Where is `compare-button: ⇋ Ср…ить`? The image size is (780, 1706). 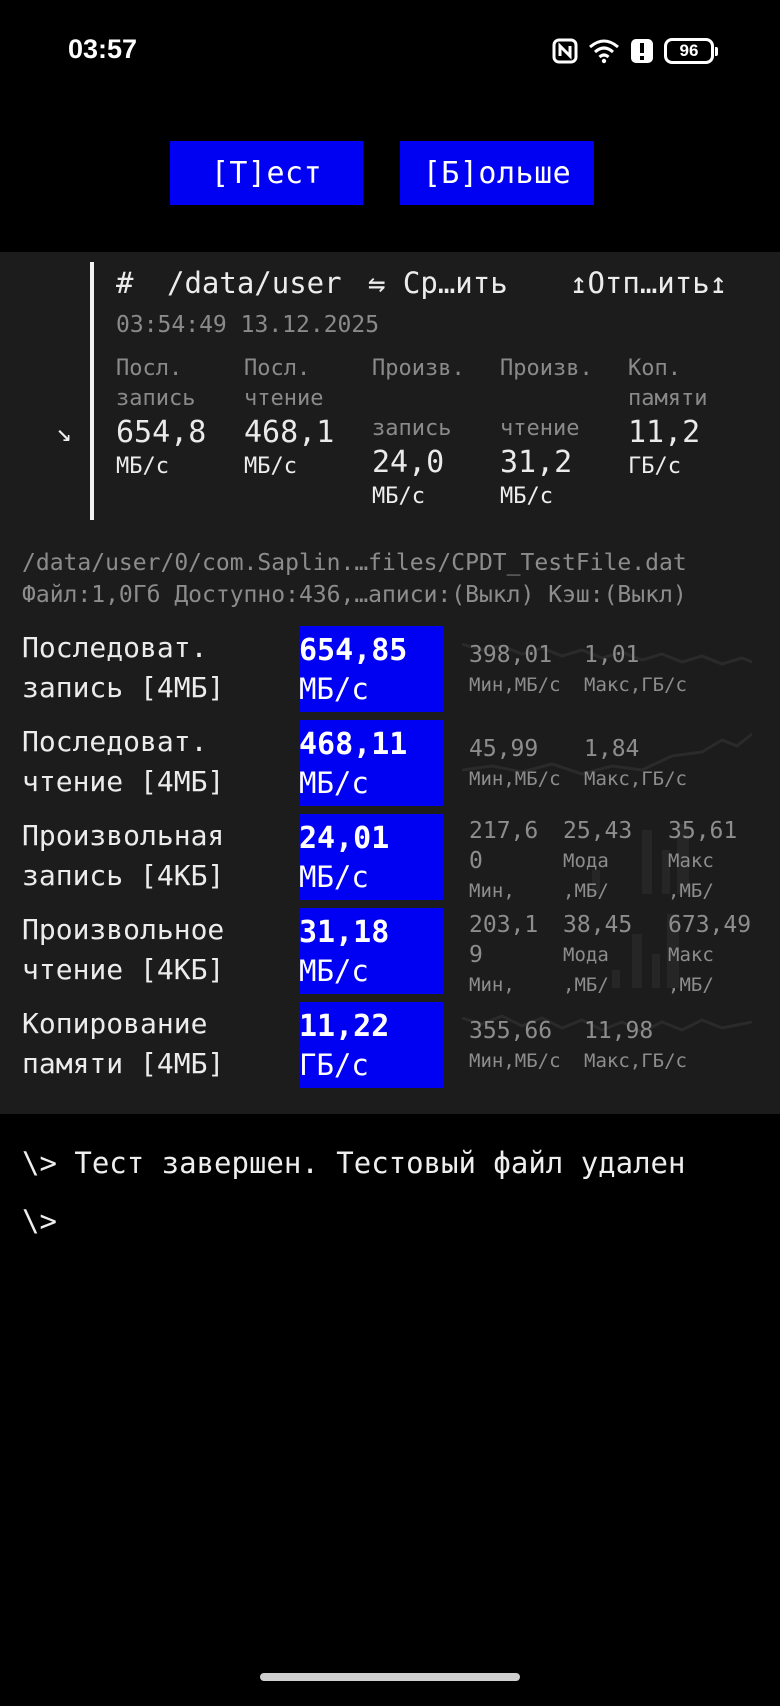 compare-button: ⇋ Ср…ить is located at coordinates (438, 283).